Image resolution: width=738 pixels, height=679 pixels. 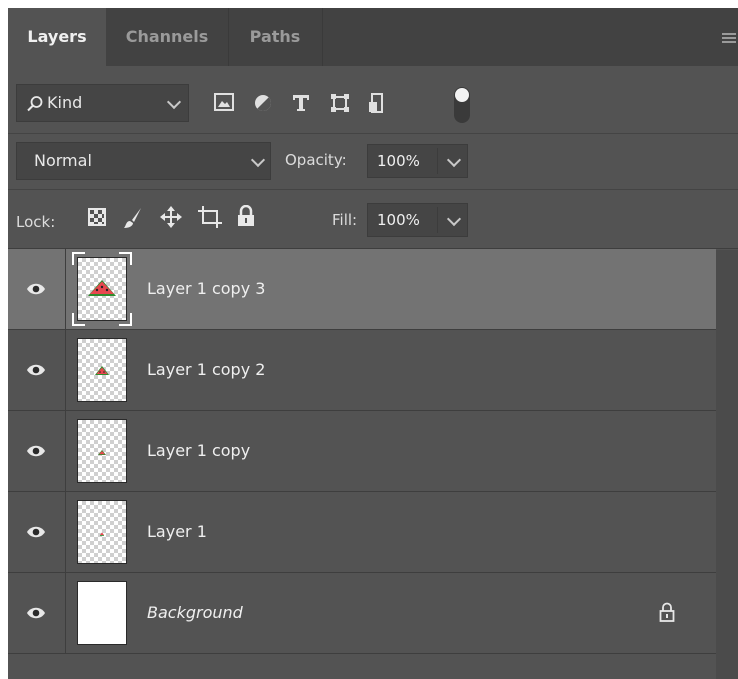 What do you see at coordinates (301, 103) in the screenshot?
I see `type-filter-icon` at bounding box center [301, 103].